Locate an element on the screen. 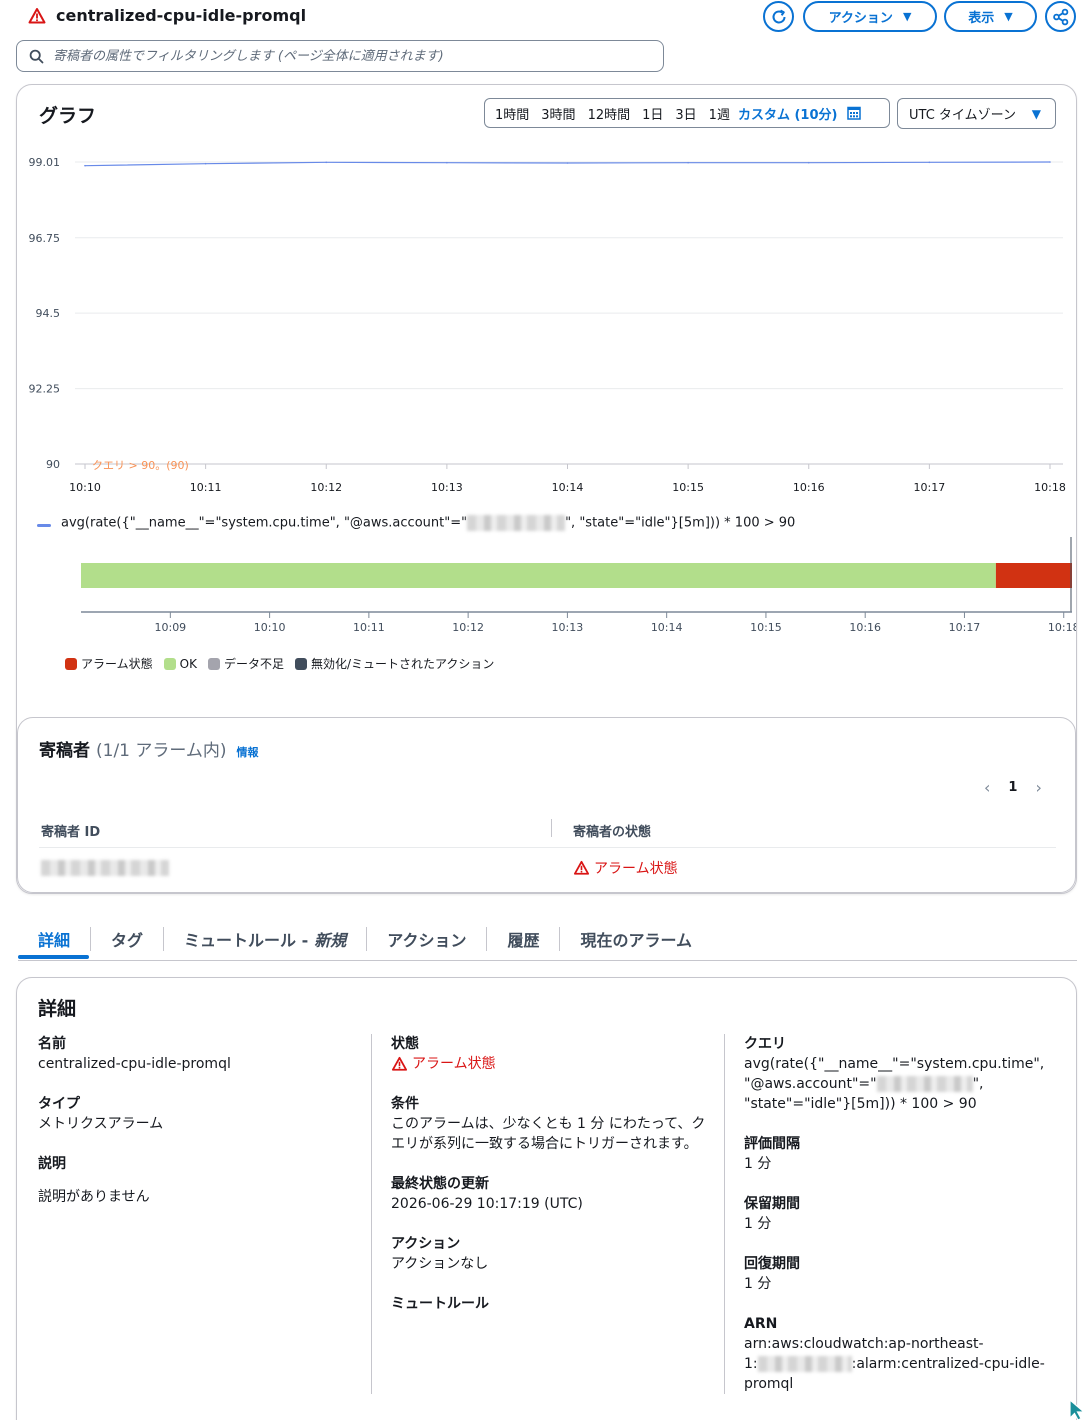 This screenshot has width=1088, height=1420. share-icon is located at coordinates (1060, 16).